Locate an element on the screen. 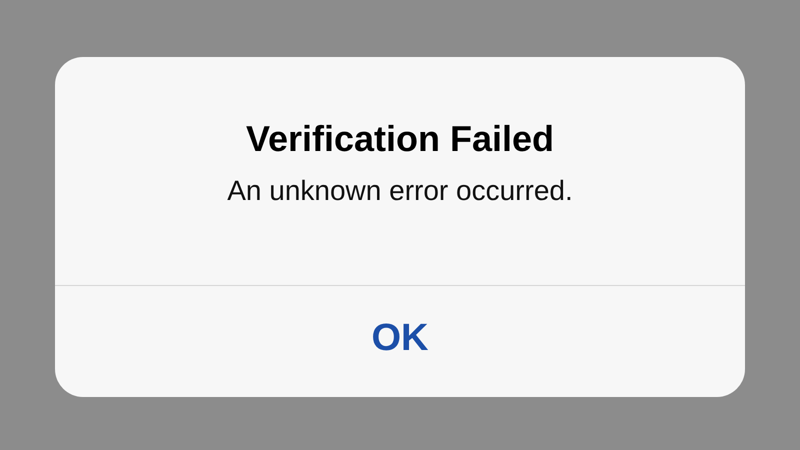  alert-title: Verification Failed is located at coordinates (400, 139).